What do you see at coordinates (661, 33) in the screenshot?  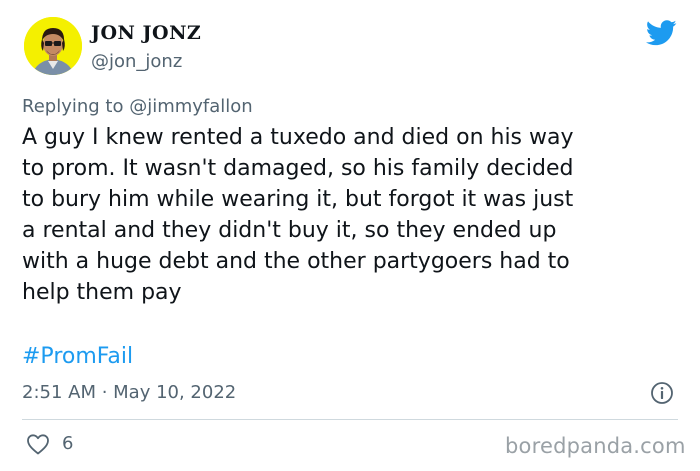 I see `twitter-bird-icon` at bounding box center [661, 33].